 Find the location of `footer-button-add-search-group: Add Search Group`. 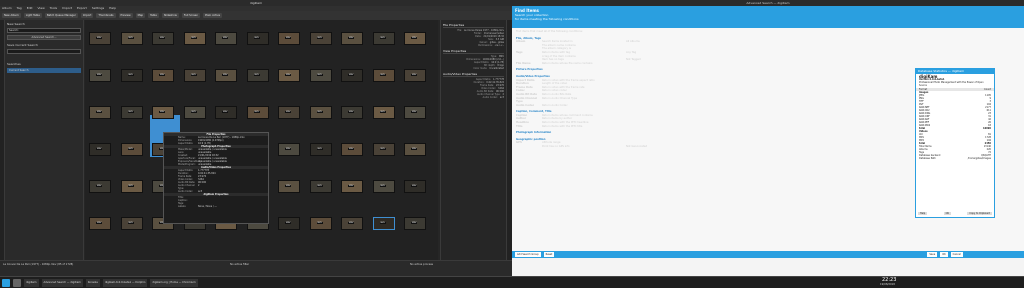

footer-button-add-search-group: Add Search Group is located at coordinates (528, 254).